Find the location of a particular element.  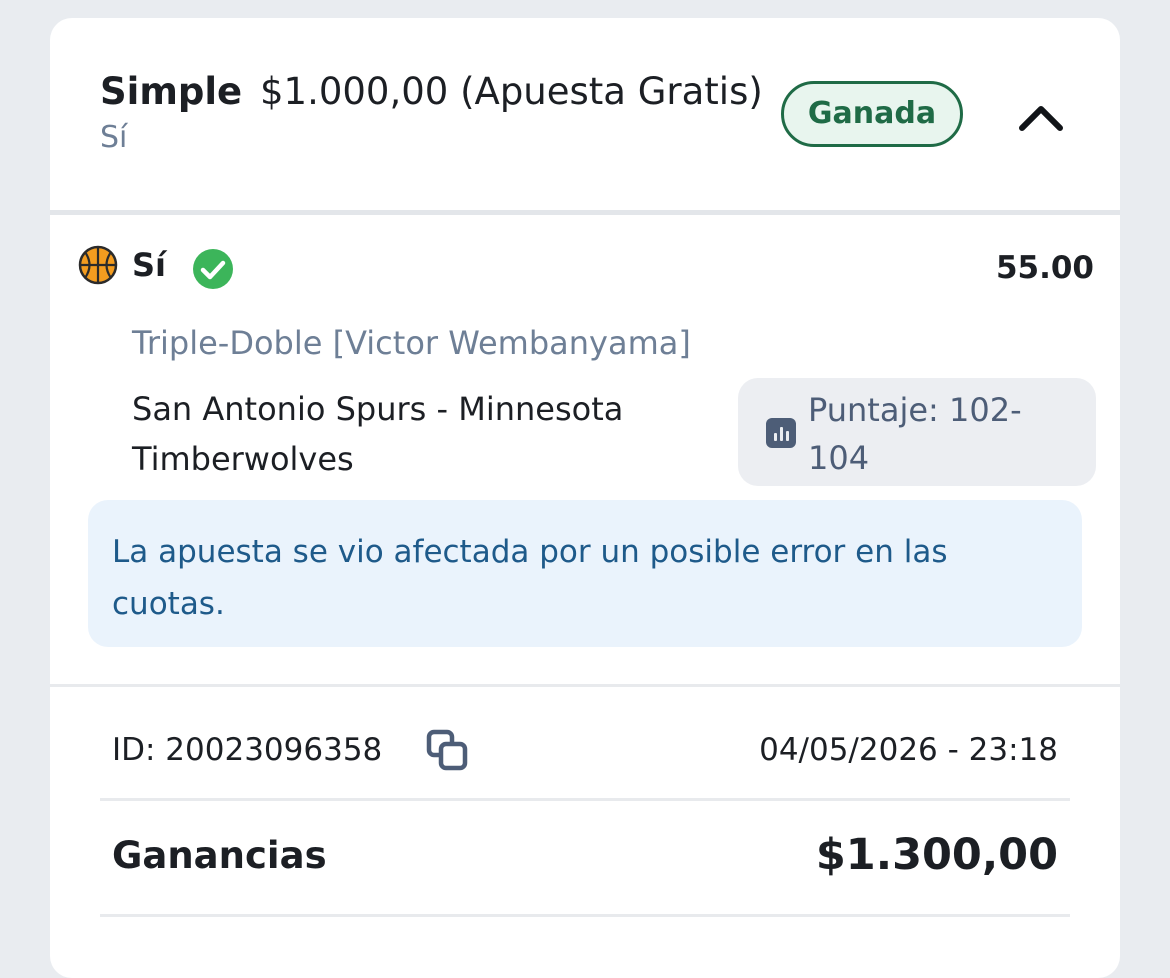

score-text: Puntaje: 102-104 is located at coordinates (915, 434).